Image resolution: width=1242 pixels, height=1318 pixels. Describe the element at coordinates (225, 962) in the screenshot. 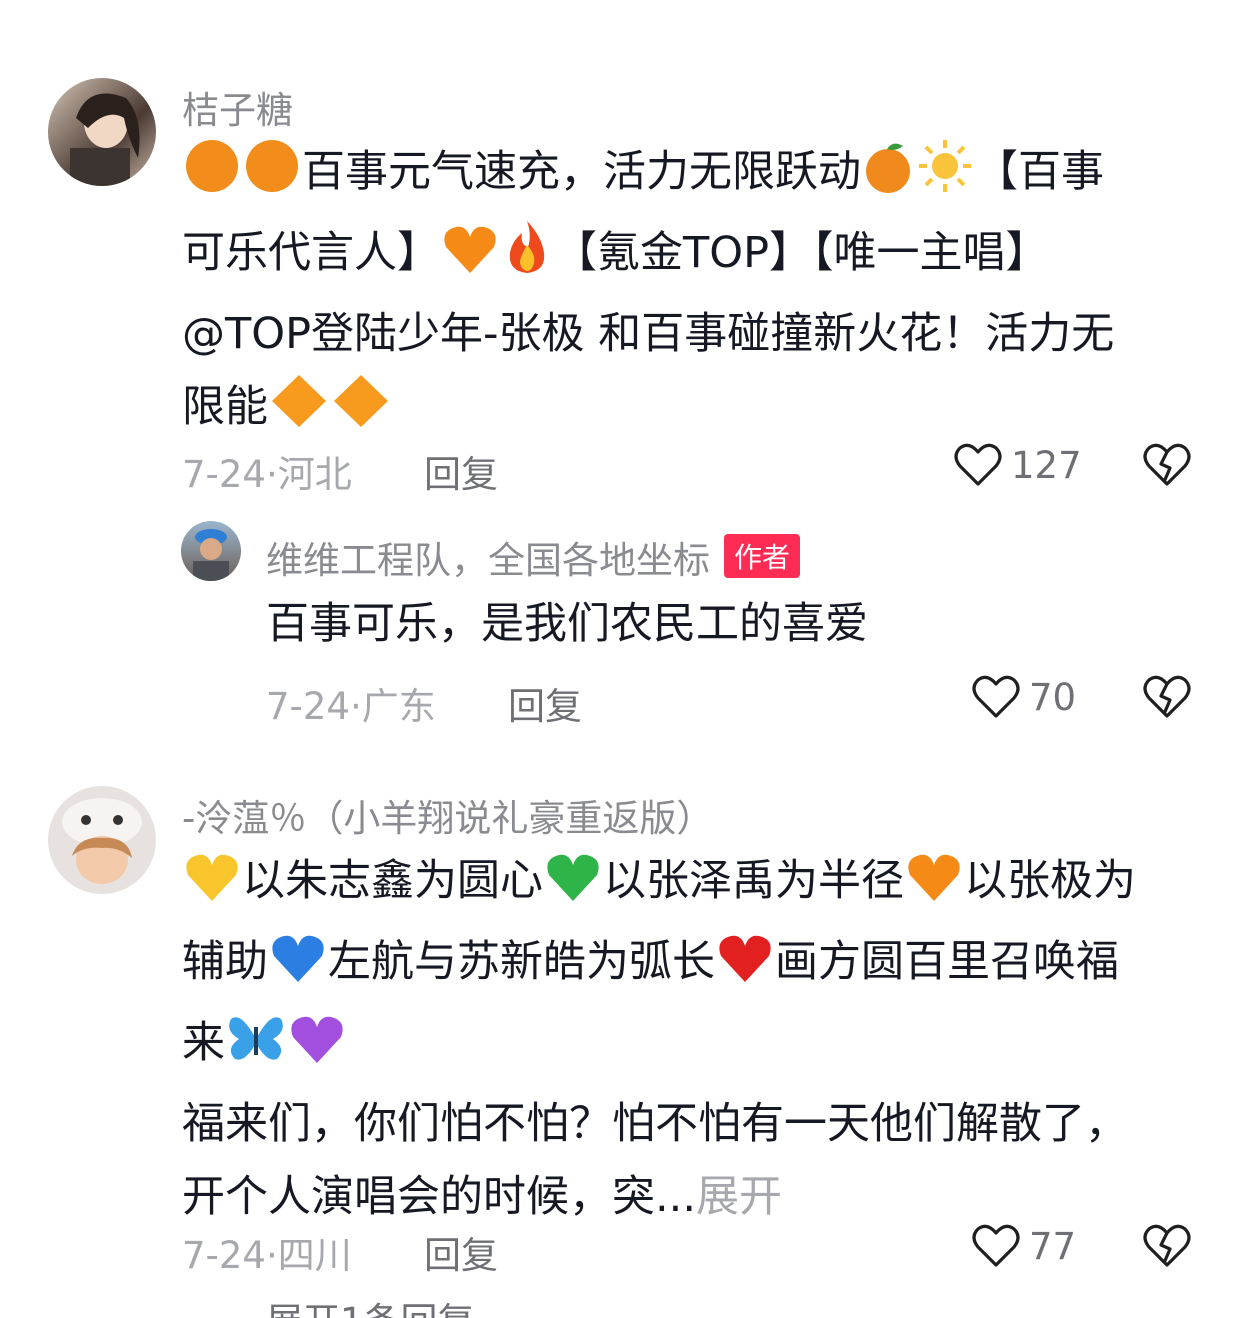

I see `comment-text-segment: 辅助` at that location.